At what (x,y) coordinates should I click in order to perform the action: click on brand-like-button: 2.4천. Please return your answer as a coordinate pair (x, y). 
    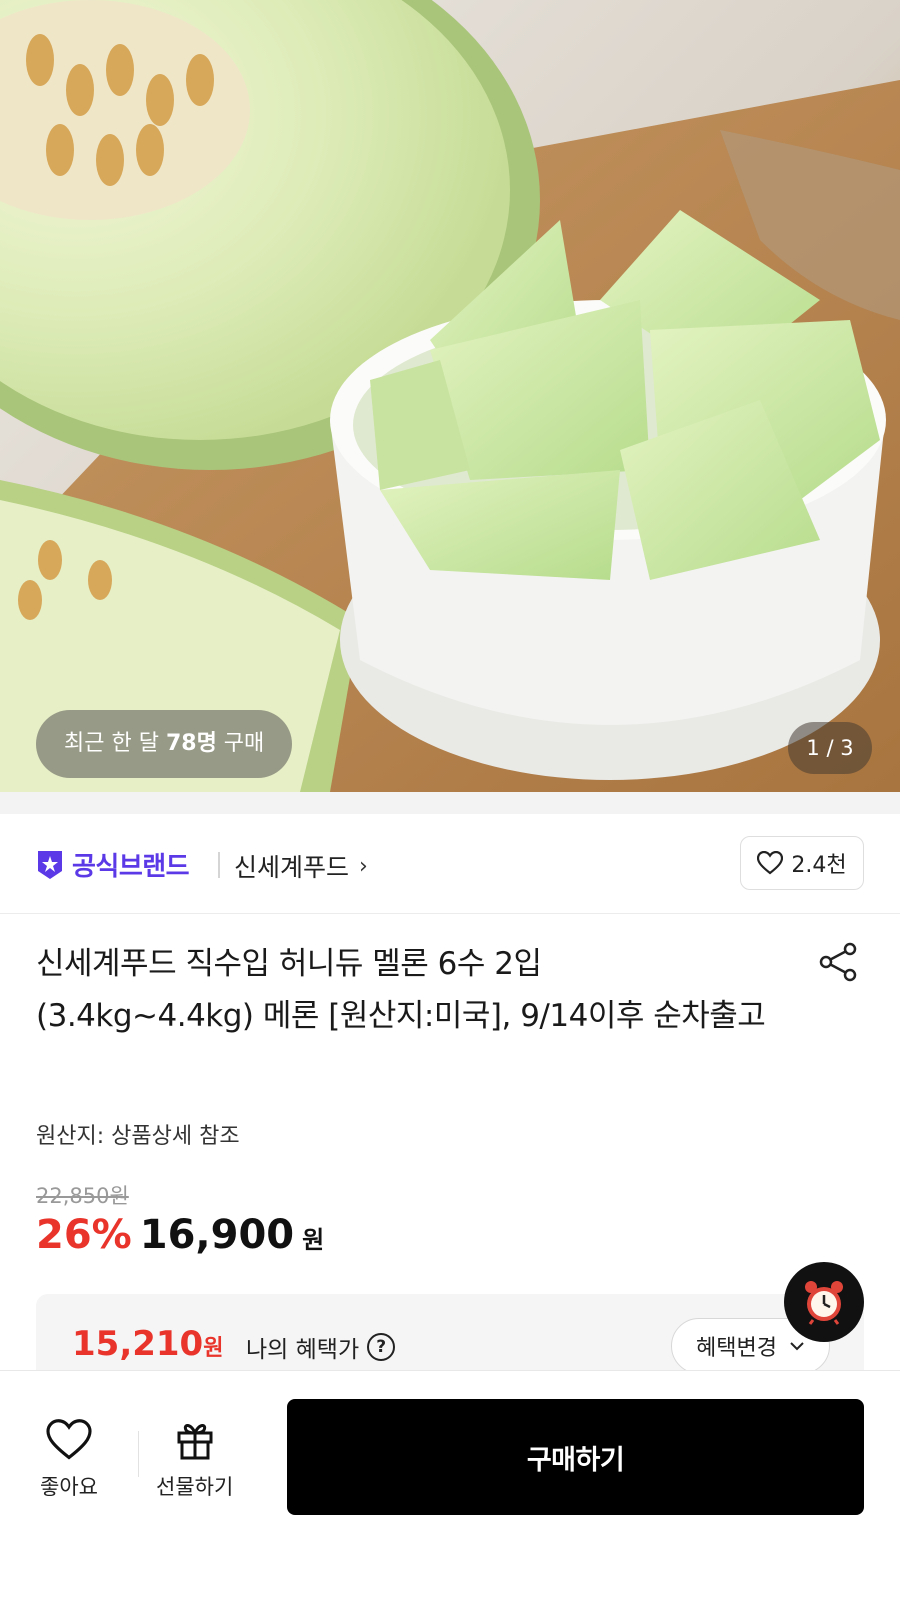
    Looking at the image, I should click on (802, 863).